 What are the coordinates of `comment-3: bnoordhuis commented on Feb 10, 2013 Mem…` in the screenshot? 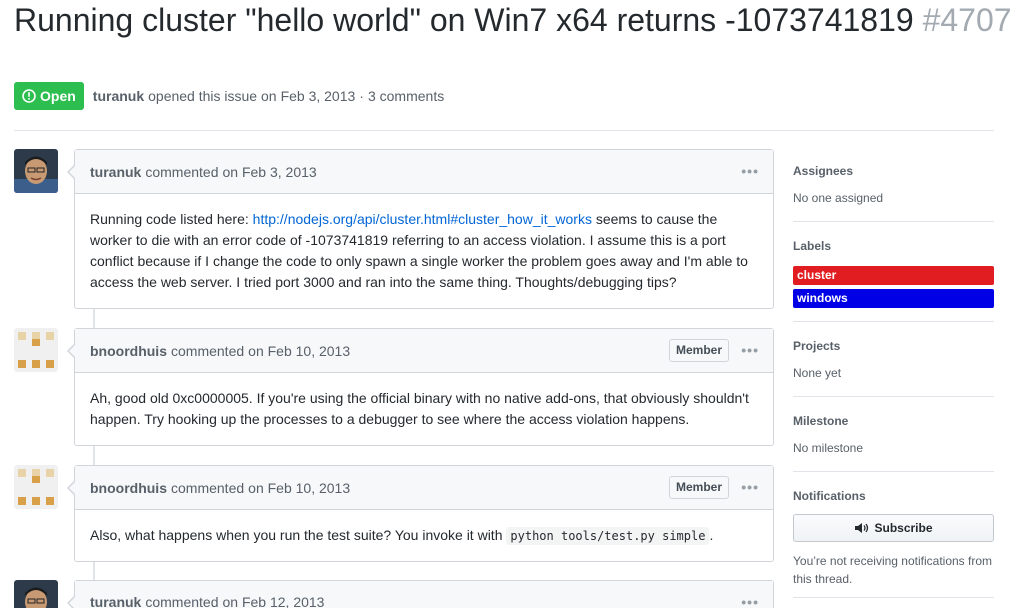 It's located at (420, 513).